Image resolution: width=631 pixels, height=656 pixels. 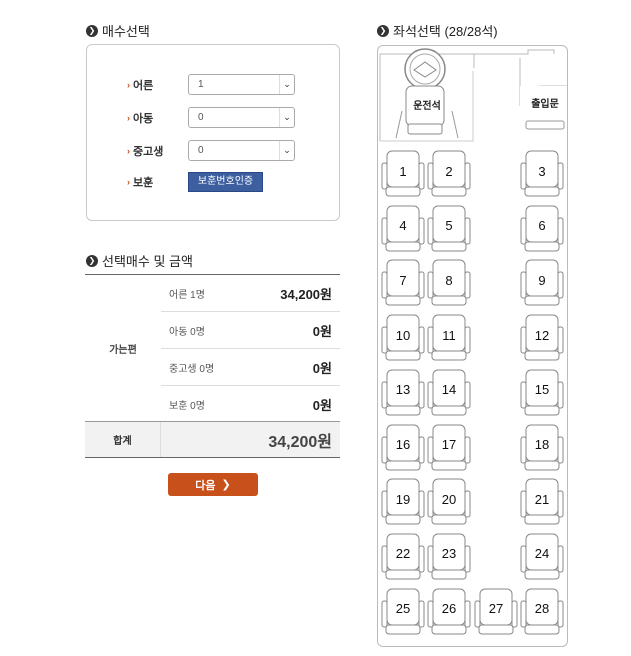 I want to click on seat-20: 20, so click(x=449, y=502).